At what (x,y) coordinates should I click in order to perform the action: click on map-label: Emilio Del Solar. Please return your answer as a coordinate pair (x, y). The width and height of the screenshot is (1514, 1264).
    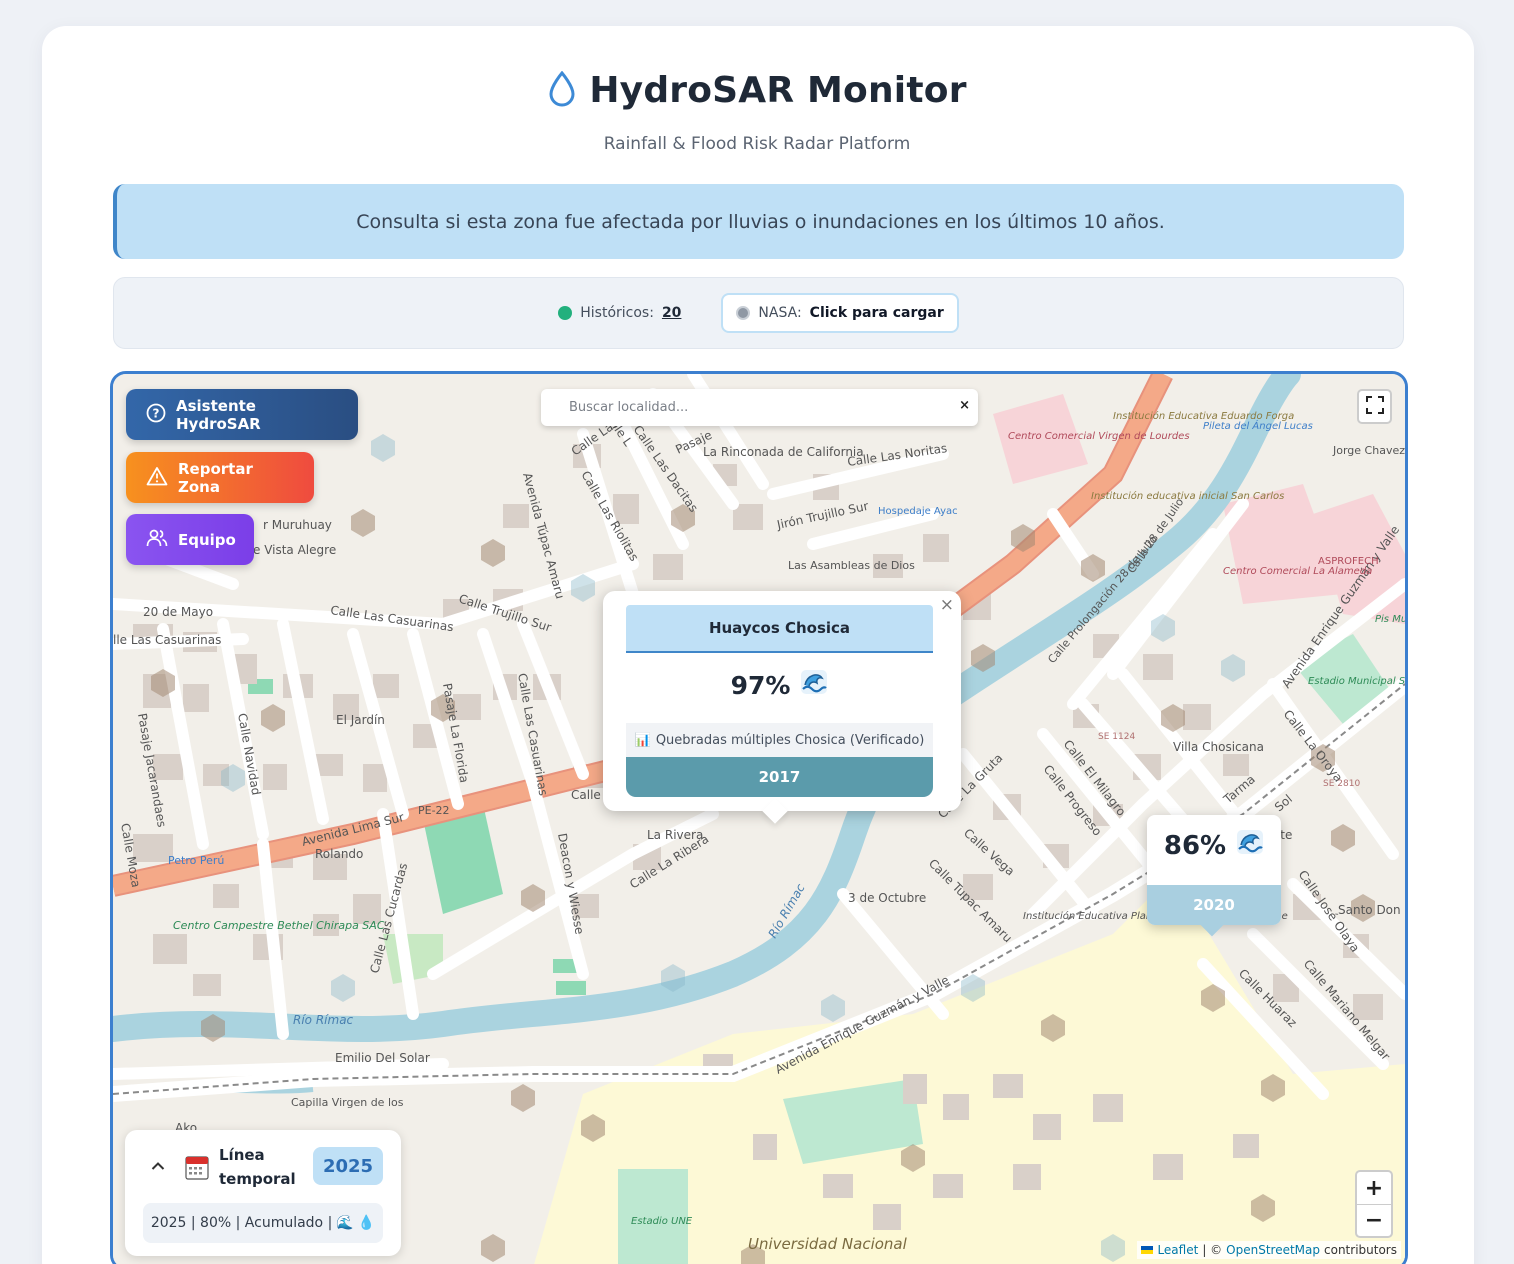
    Looking at the image, I should click on (382, 1058).